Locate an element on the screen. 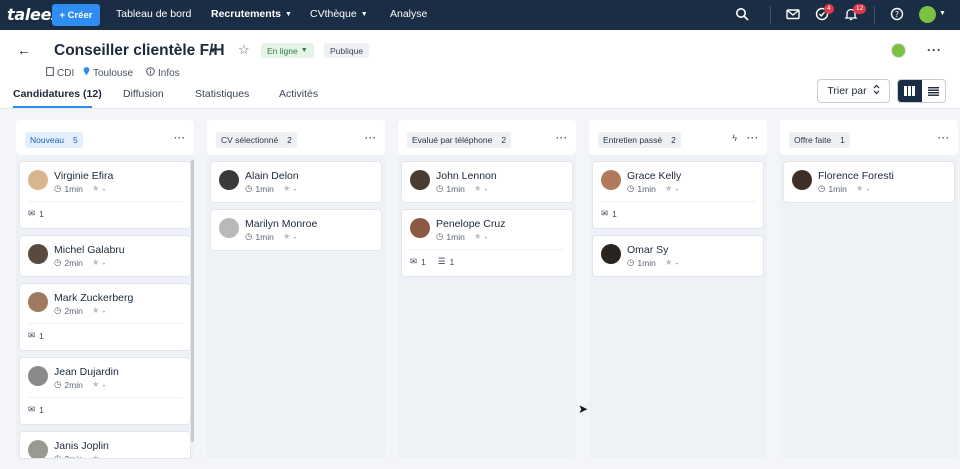  stage-label: Nouveau 5 is located at coordinates (54, 140).